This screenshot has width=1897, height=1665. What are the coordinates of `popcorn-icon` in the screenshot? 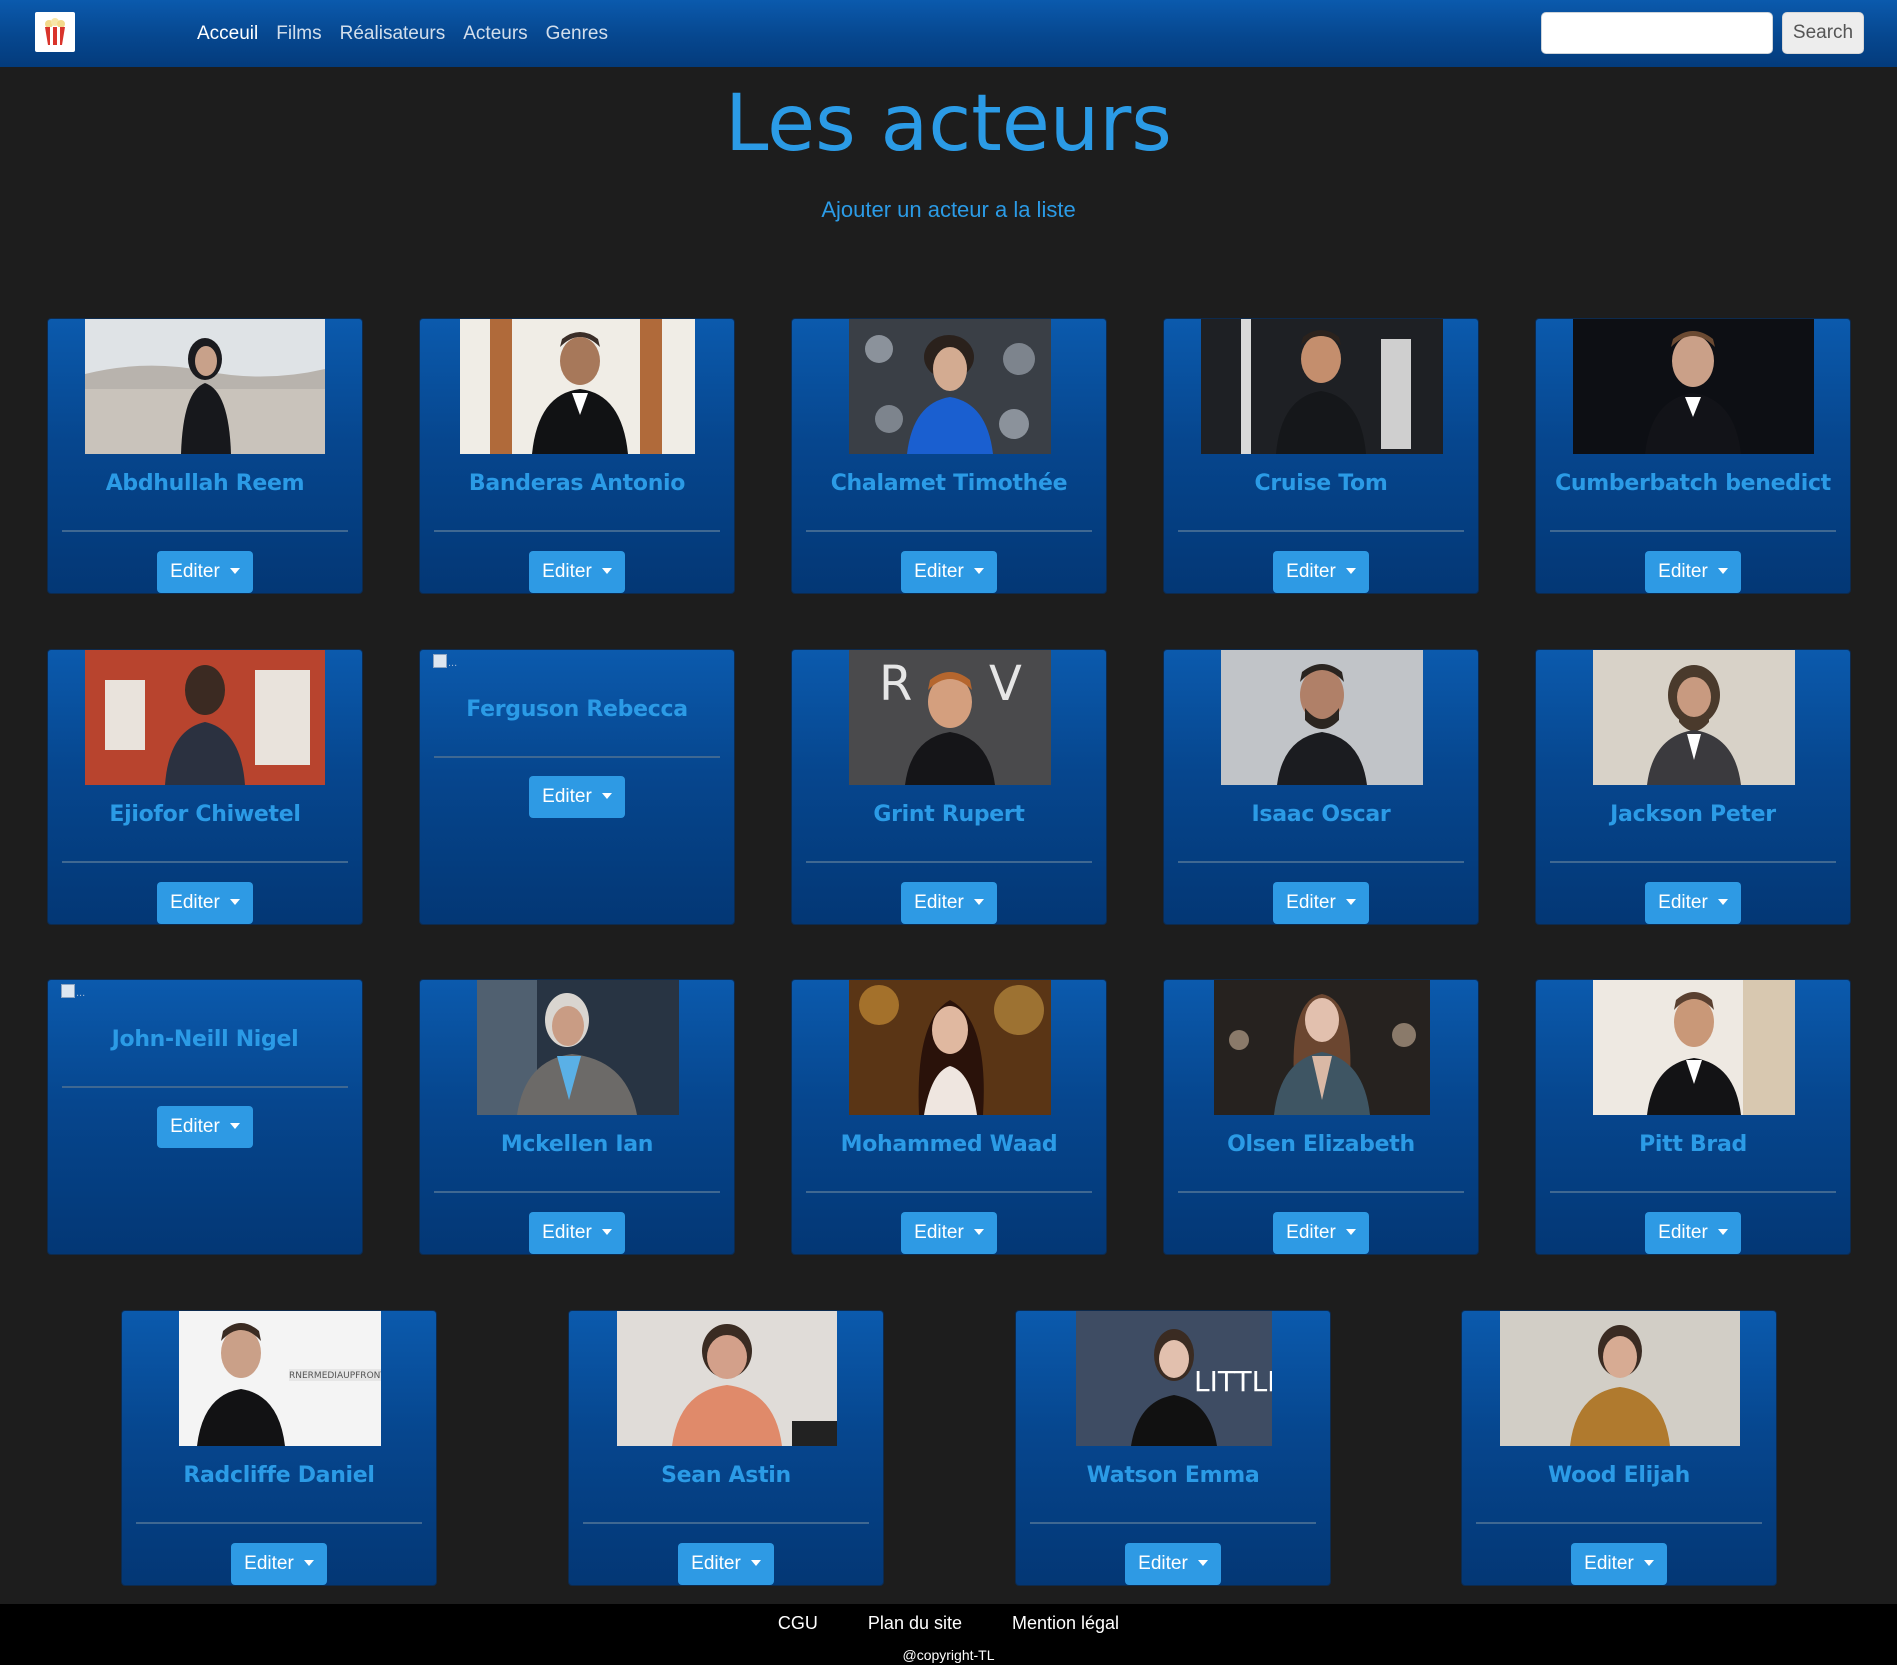 It's located at (55, 31).